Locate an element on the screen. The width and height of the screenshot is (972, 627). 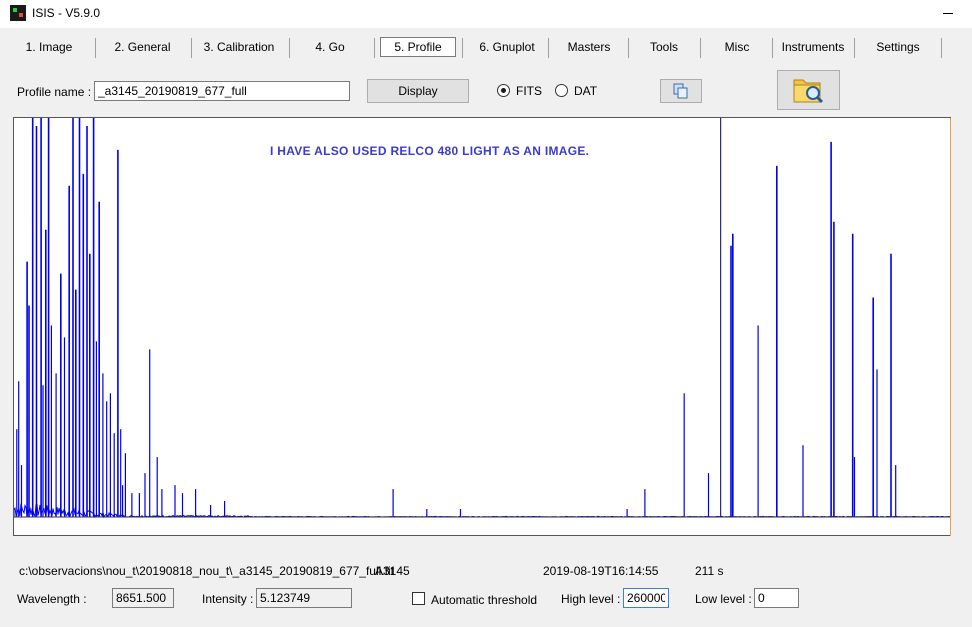
copy-icon is located at coordinates (680, 91).